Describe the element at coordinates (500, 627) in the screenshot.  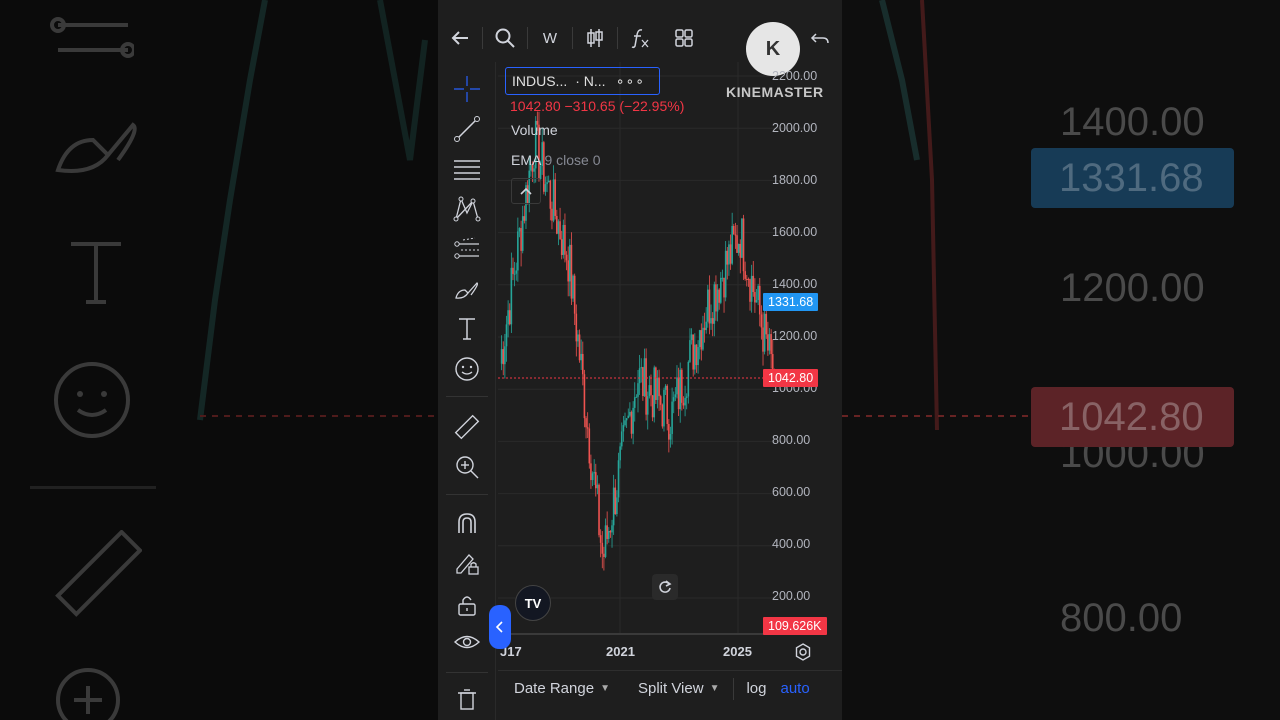
I see `expand-panel-tab` at that location.